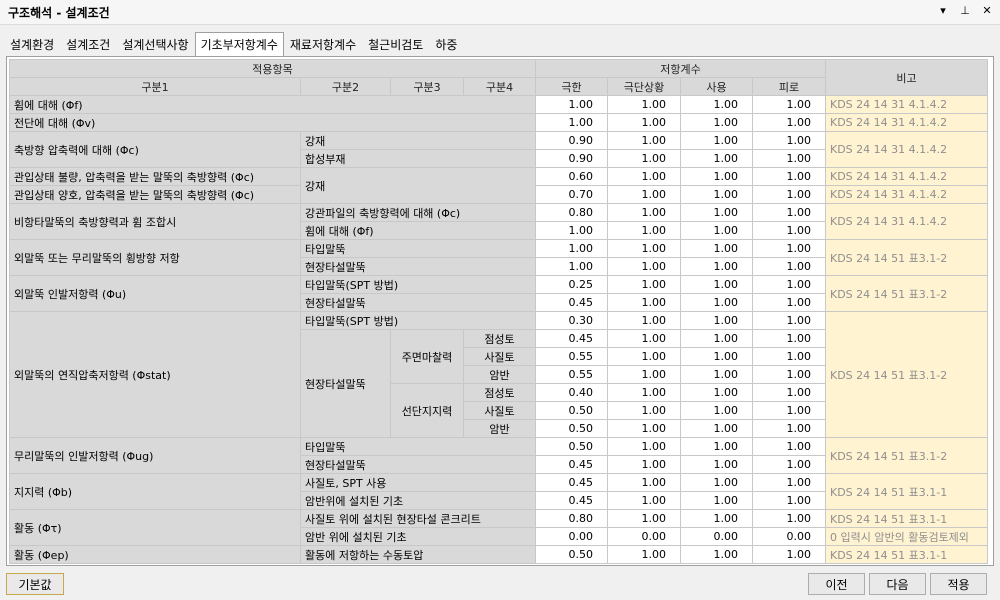 Image resolution: width=1000 pixels, height=600 pixels. What do you see at coordinates (897, 584) in the screenshot?
I see `next-button: 다음` at bounding box center [897, 584].